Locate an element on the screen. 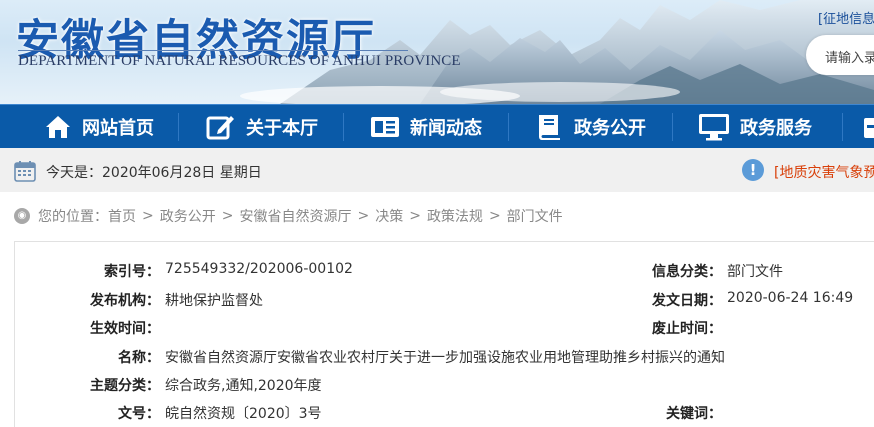 The width and height of the screenshot is (874, 427). issue-date-label: 发文日期： is located at coordinates (687, 301).